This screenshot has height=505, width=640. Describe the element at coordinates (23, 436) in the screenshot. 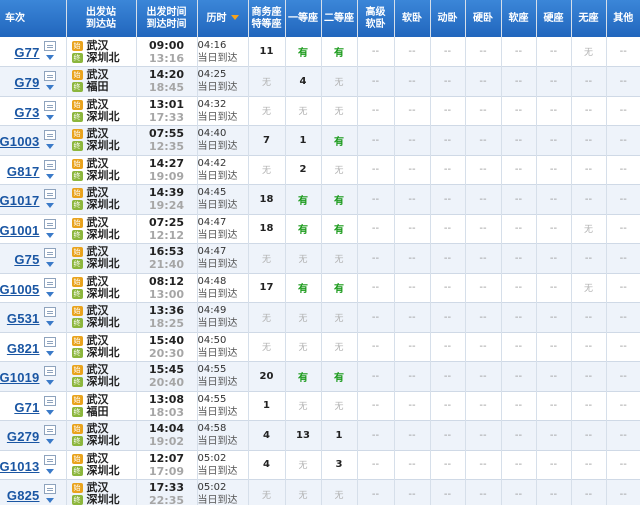

I see `train-number-link: G279` at that location.